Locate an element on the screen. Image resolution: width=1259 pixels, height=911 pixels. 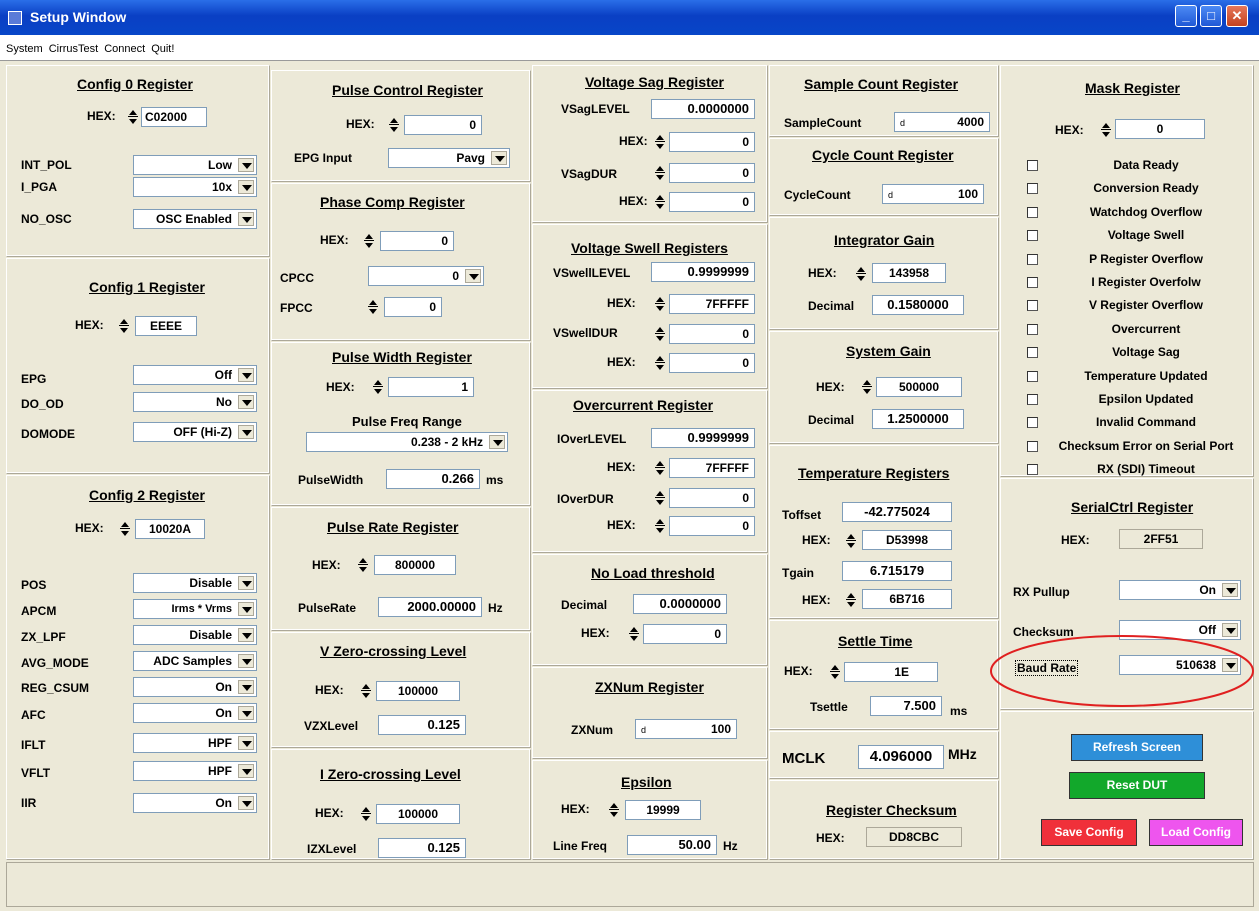
menu-connect: Connect is located at coordinates (124, 49).